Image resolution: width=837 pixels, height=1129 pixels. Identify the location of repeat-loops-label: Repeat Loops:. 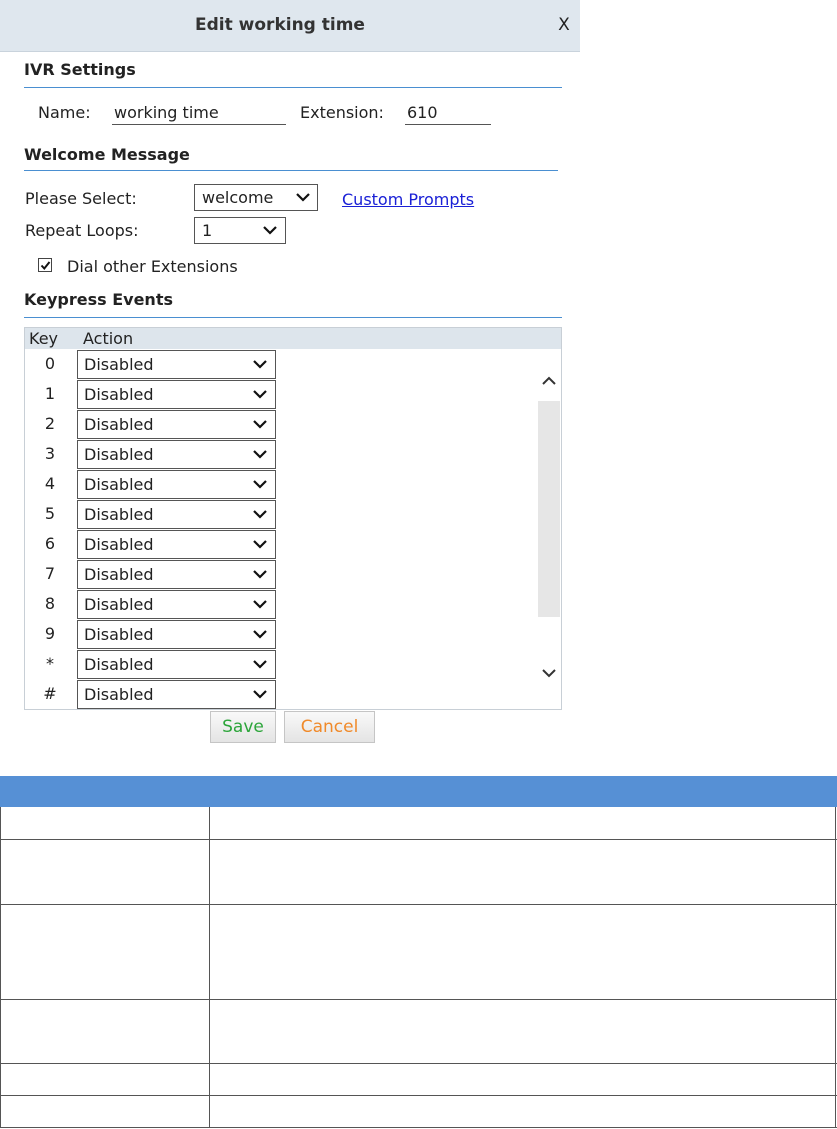
(82, 230).